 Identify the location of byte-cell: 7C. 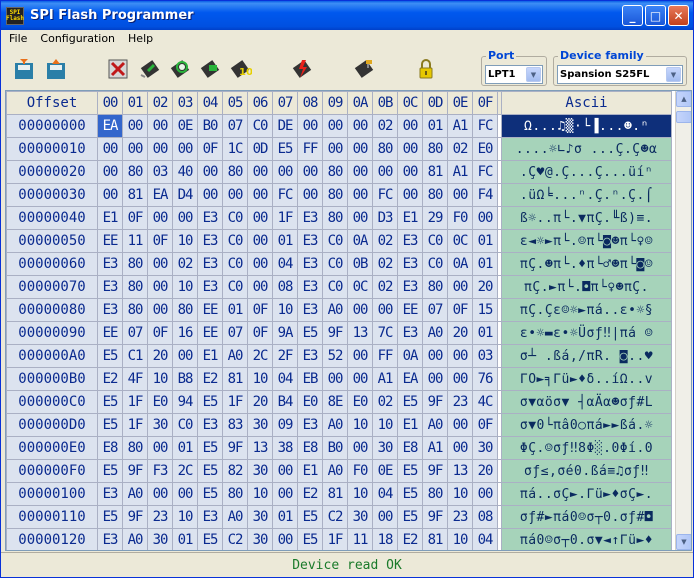
(385, 333).